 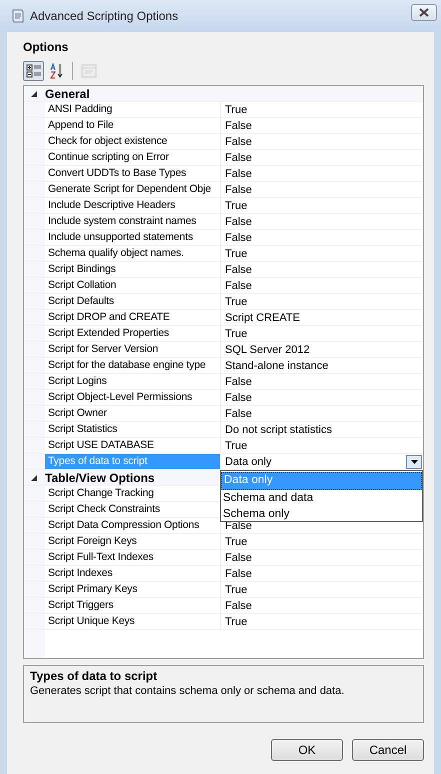 What do you see at coordinates (94, 676) in the screenshot?
I see `description-title: Types of data to script` at bounding box center [94, 676].